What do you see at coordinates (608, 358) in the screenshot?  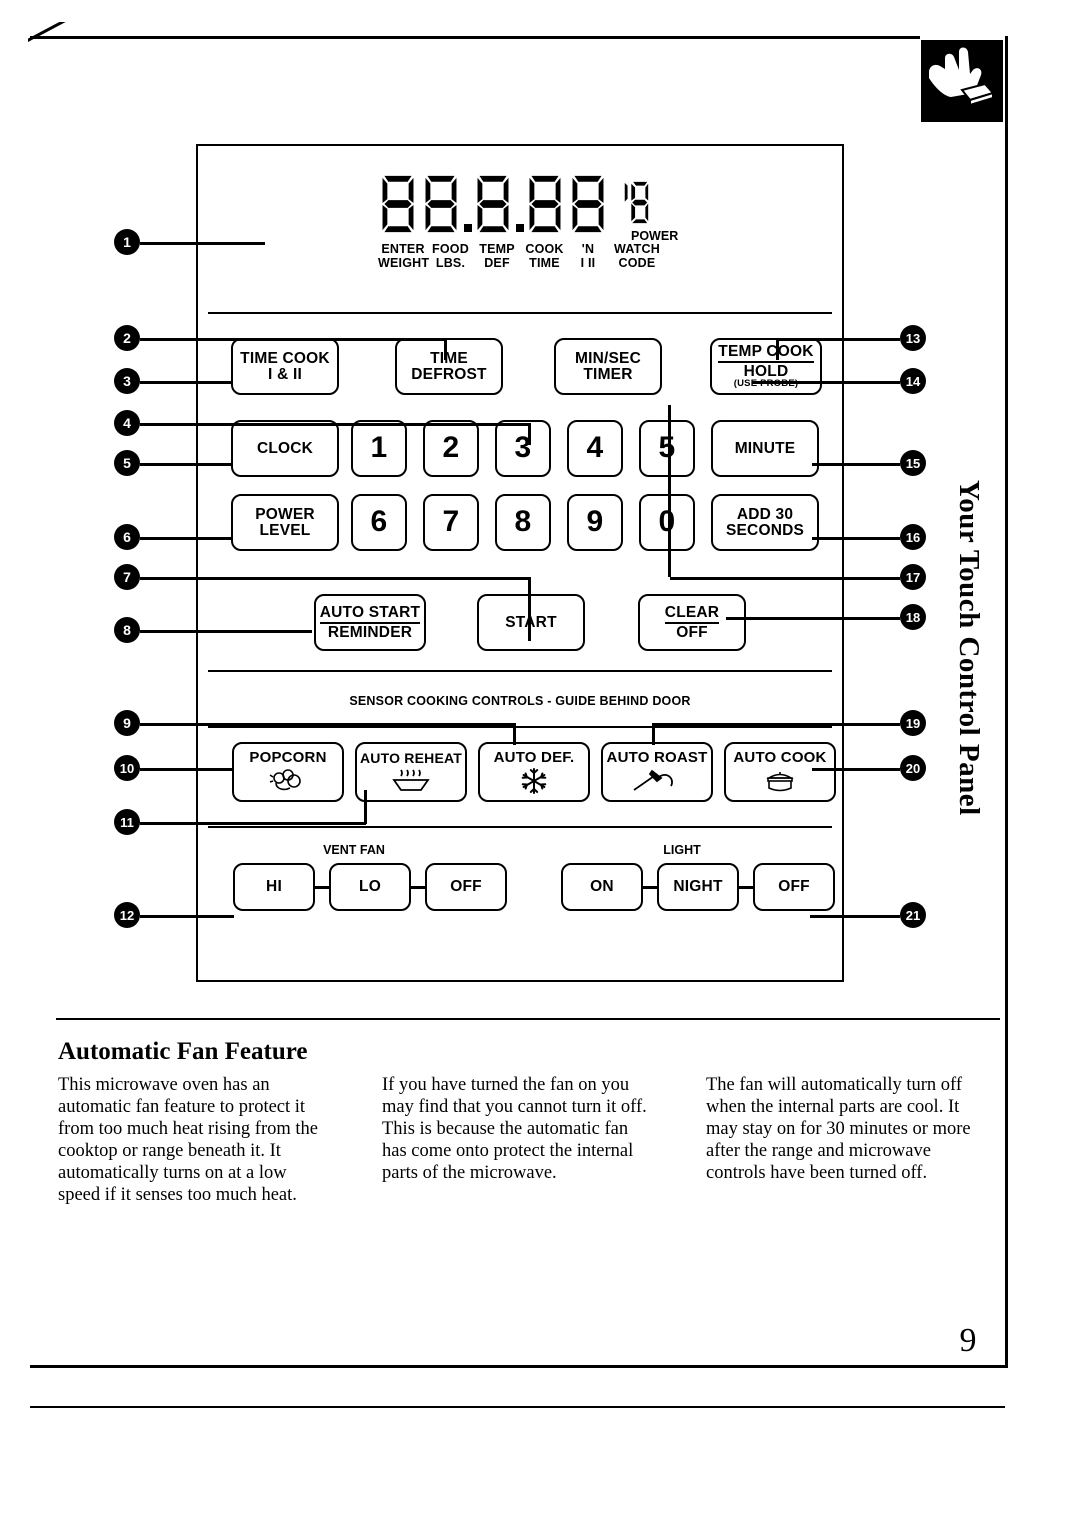 I see `min-sec-timer-label-1: MIN/SEC` at bounding box center [608, 358].